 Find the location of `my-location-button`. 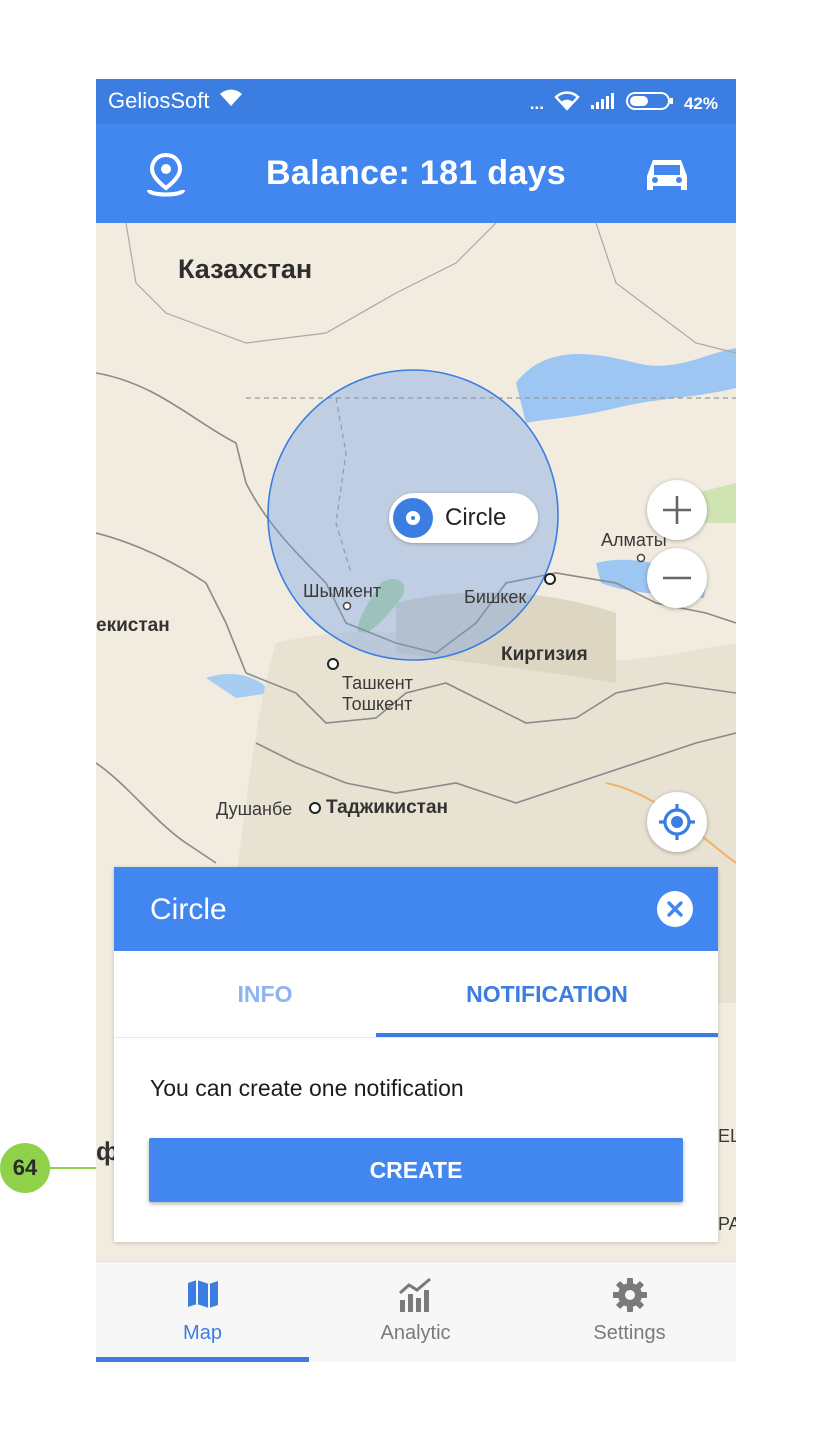

my-location-button is located at coordinates (677, 822).